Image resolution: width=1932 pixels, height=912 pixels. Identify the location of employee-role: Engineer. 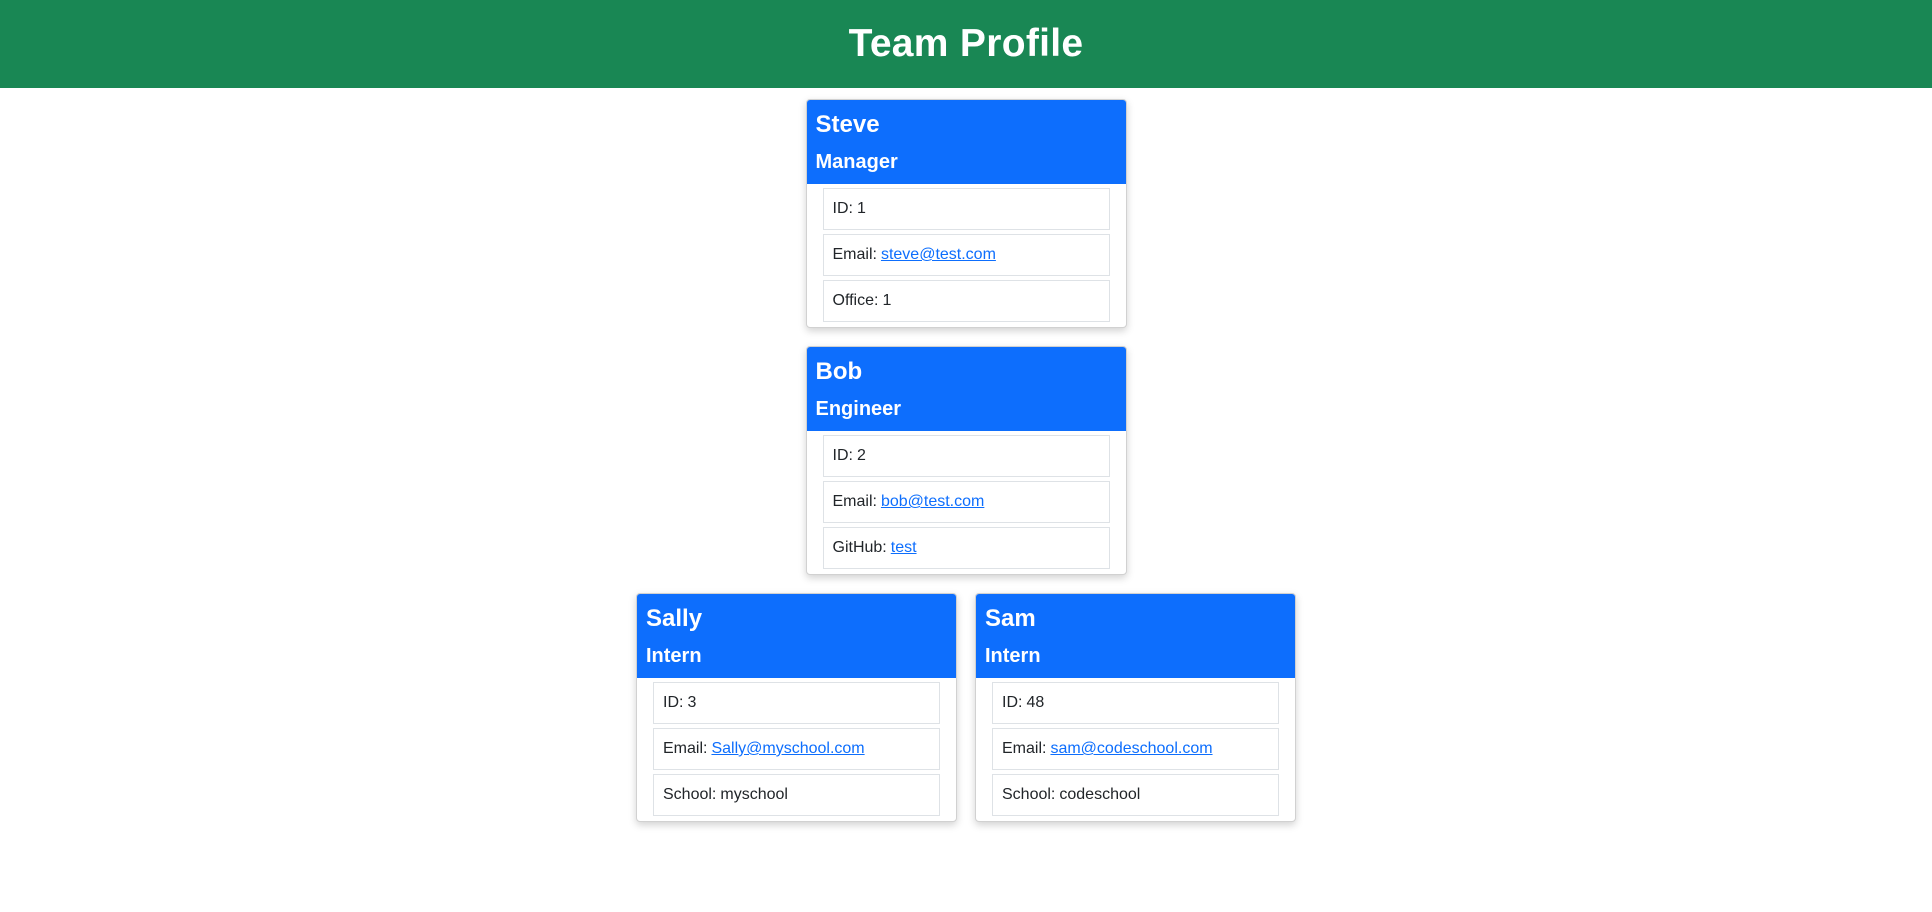
(858, 409).